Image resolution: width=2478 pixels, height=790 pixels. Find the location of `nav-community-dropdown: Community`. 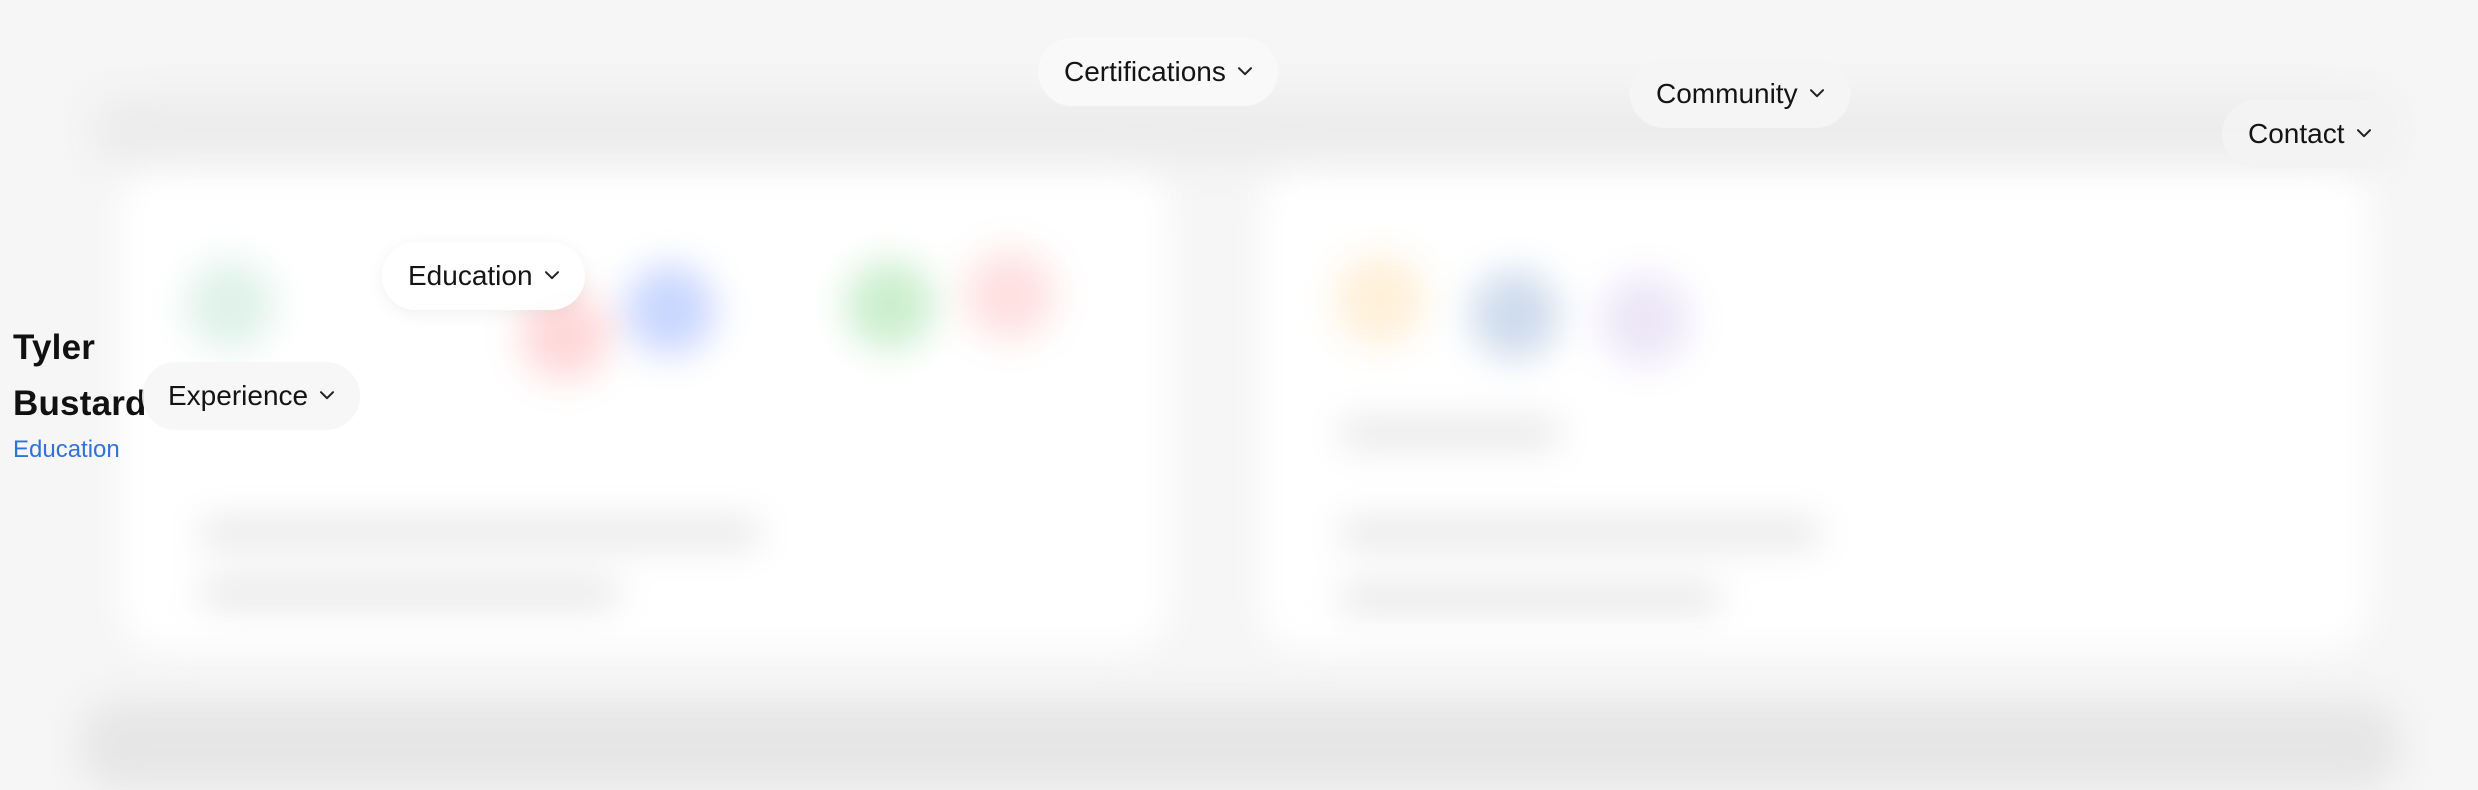

nav-community-dropdown: Community is located at coordinates (1740, 94).